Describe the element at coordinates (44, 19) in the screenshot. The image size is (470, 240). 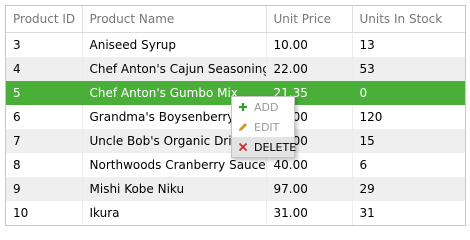
I see `column-header-product-id: Product ID` at that location.